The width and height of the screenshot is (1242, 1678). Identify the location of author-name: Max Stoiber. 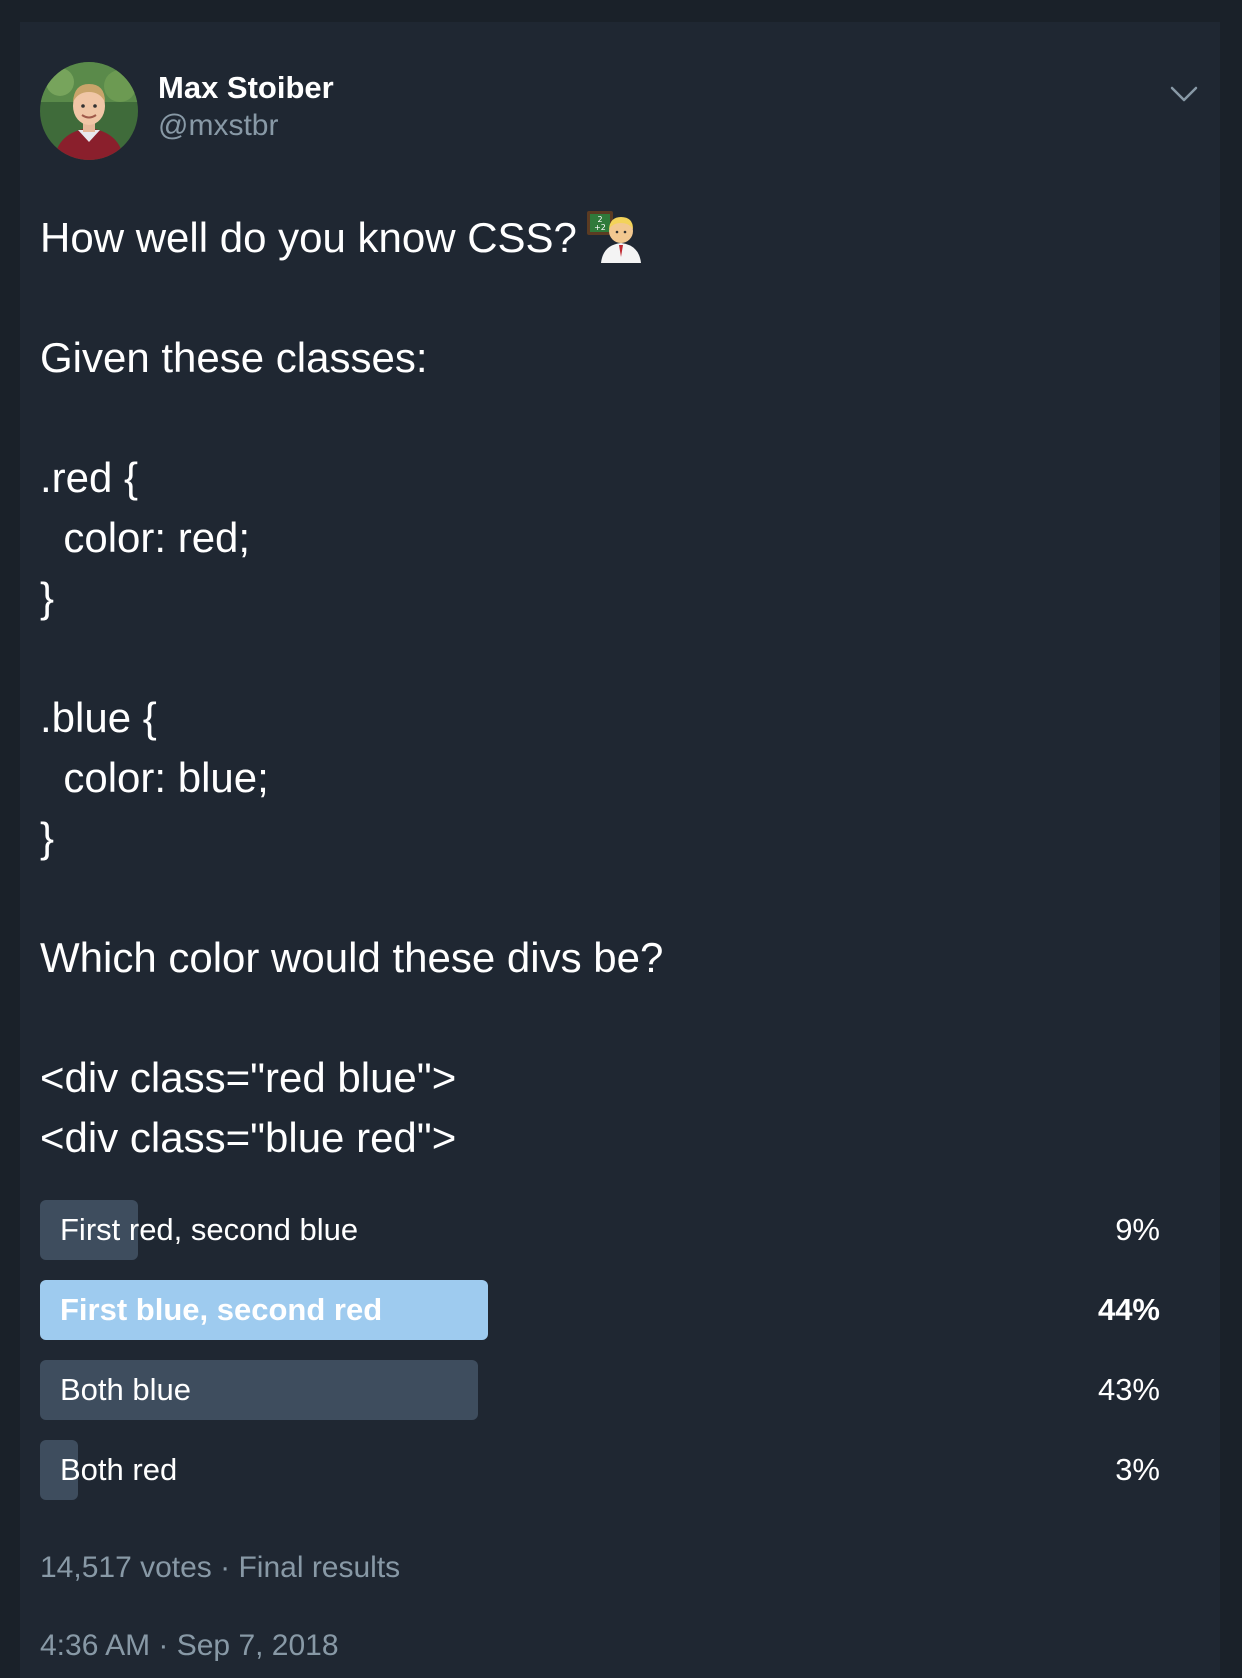
(246, 88).